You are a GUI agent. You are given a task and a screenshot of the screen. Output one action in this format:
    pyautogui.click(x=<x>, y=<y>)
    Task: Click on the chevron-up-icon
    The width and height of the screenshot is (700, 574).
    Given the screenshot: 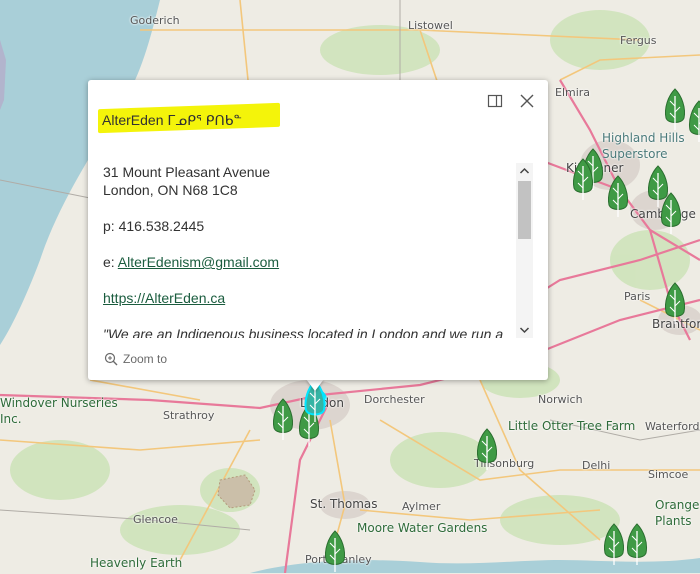 What is the action you would take?
    pyautogui.click(x=524, y=170)
    